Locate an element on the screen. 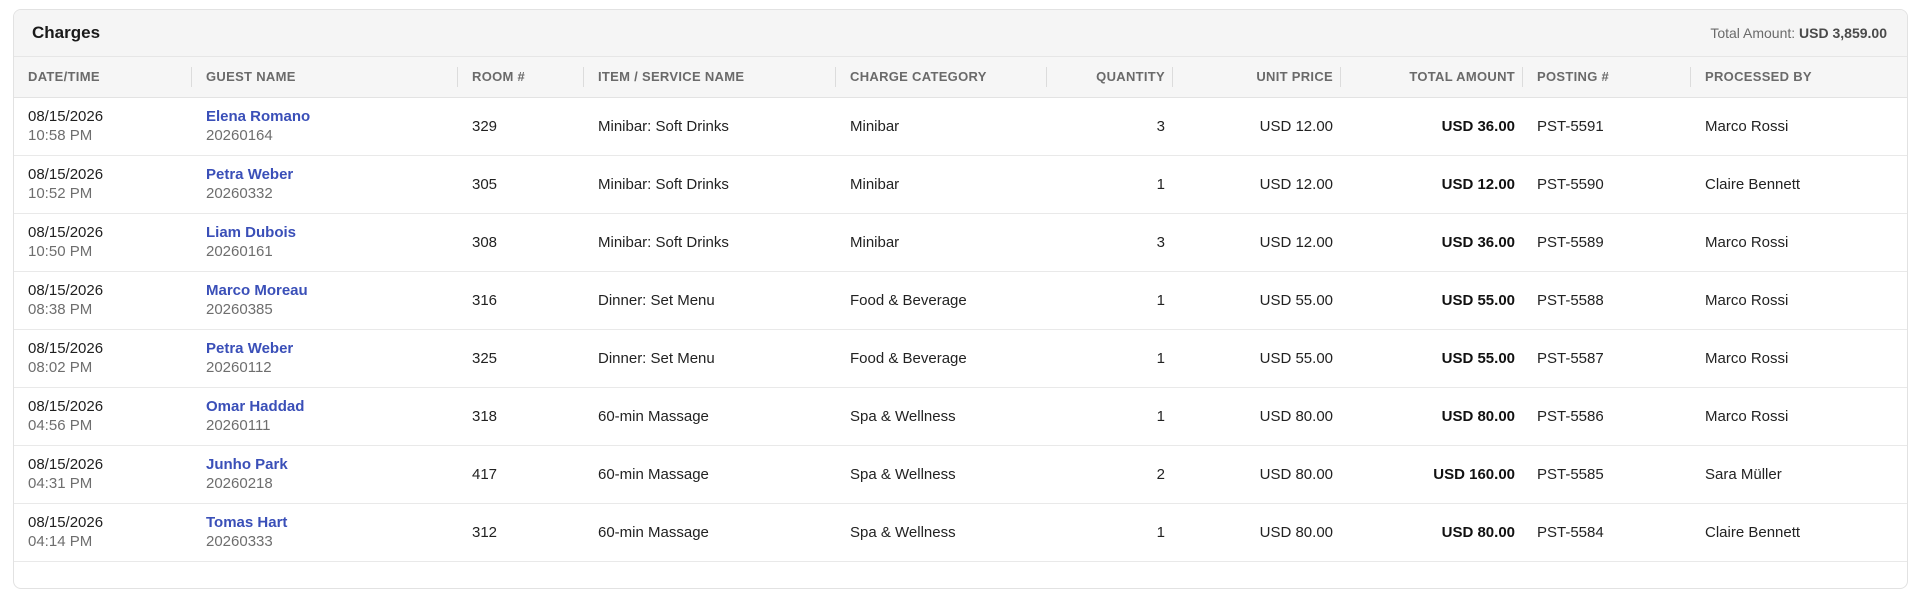  cell-room: 417 is located at coordinates (521, 474).